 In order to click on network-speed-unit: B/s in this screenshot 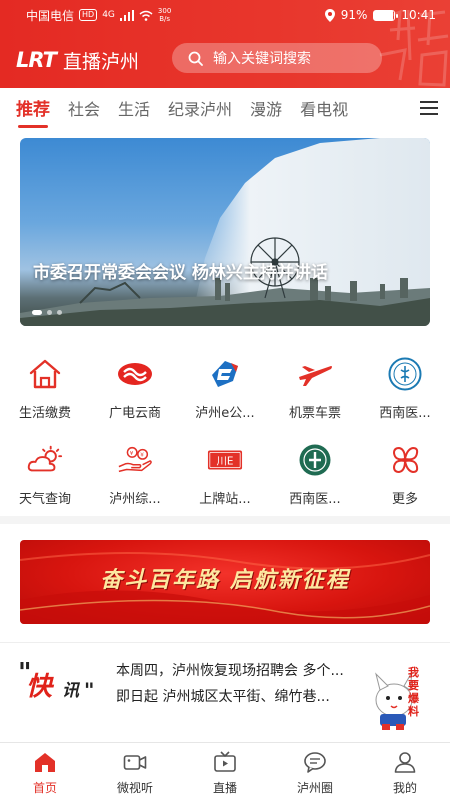, I will do `click(164, 19)`.